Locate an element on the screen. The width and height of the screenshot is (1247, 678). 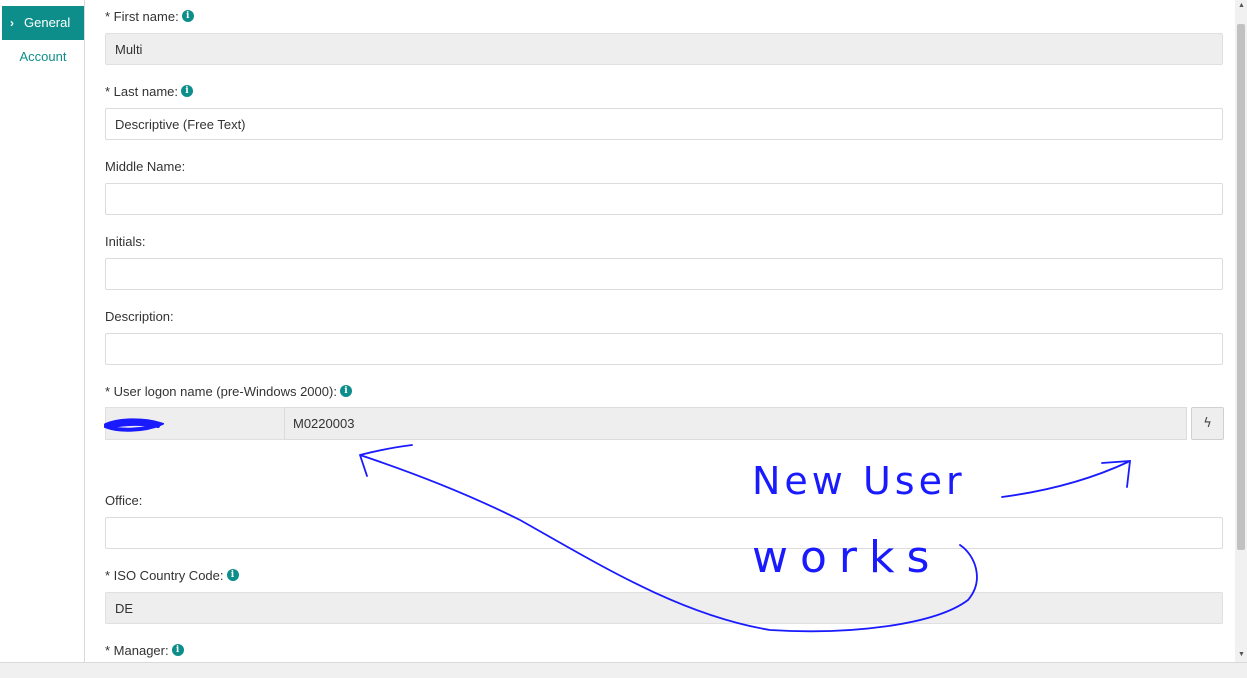
iso-country-field: DE is located at coordinates (664, 608).